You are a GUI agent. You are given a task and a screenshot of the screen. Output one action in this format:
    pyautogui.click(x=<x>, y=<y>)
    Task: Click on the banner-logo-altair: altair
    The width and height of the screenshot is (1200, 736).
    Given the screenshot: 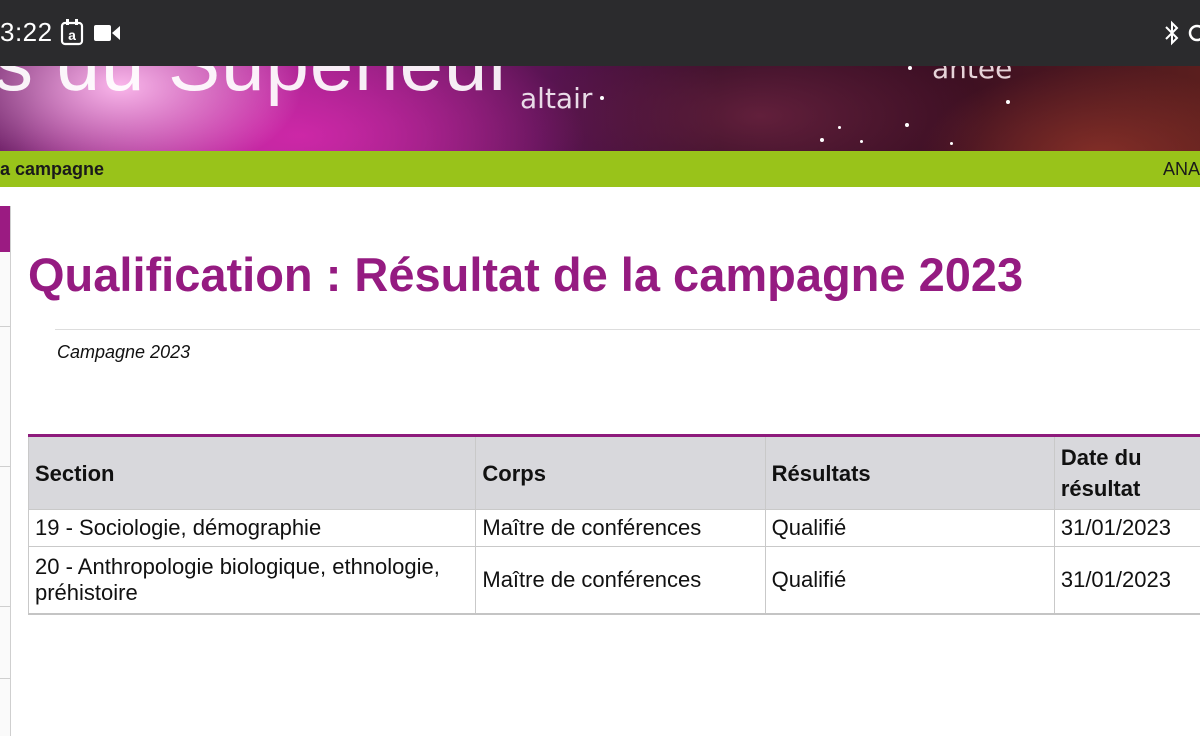 What is the action you would take?
    pyautogui.click(x=556, y=98)
    